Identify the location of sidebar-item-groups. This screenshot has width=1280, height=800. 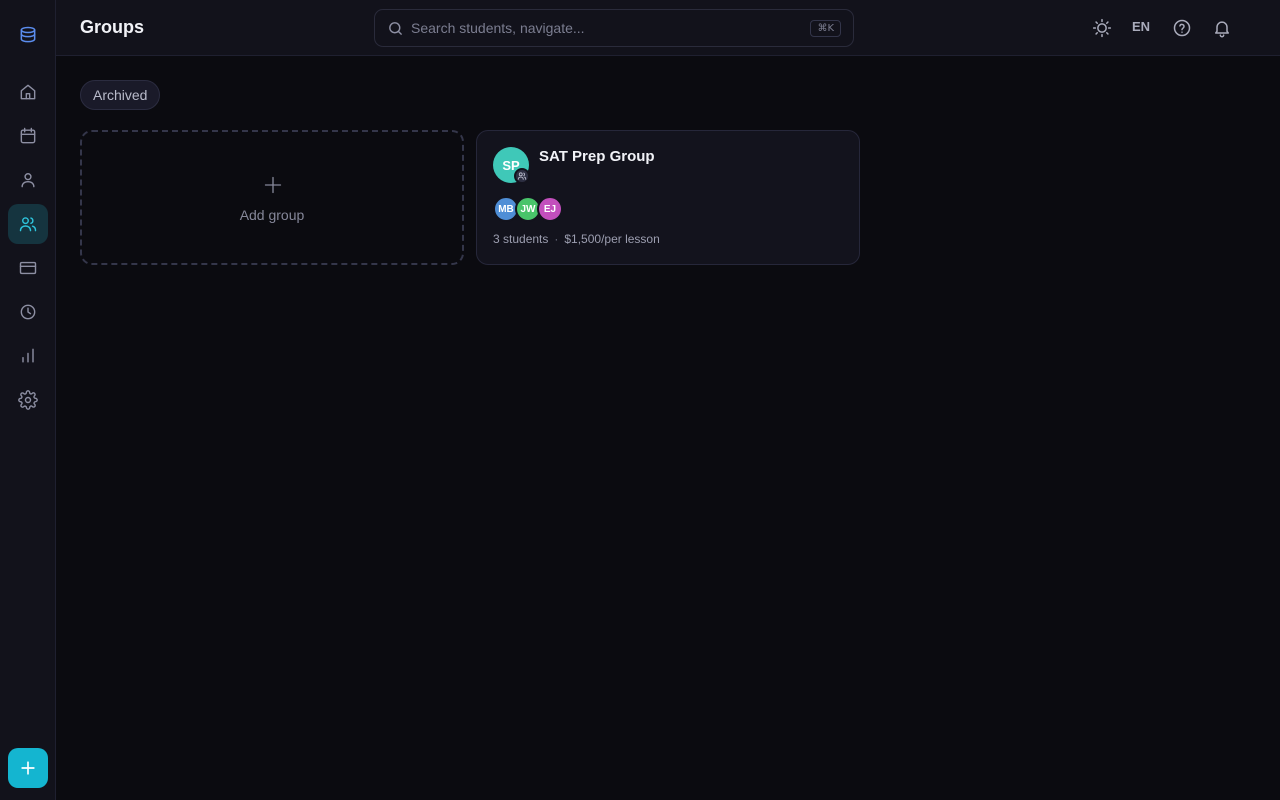
(28, 224).